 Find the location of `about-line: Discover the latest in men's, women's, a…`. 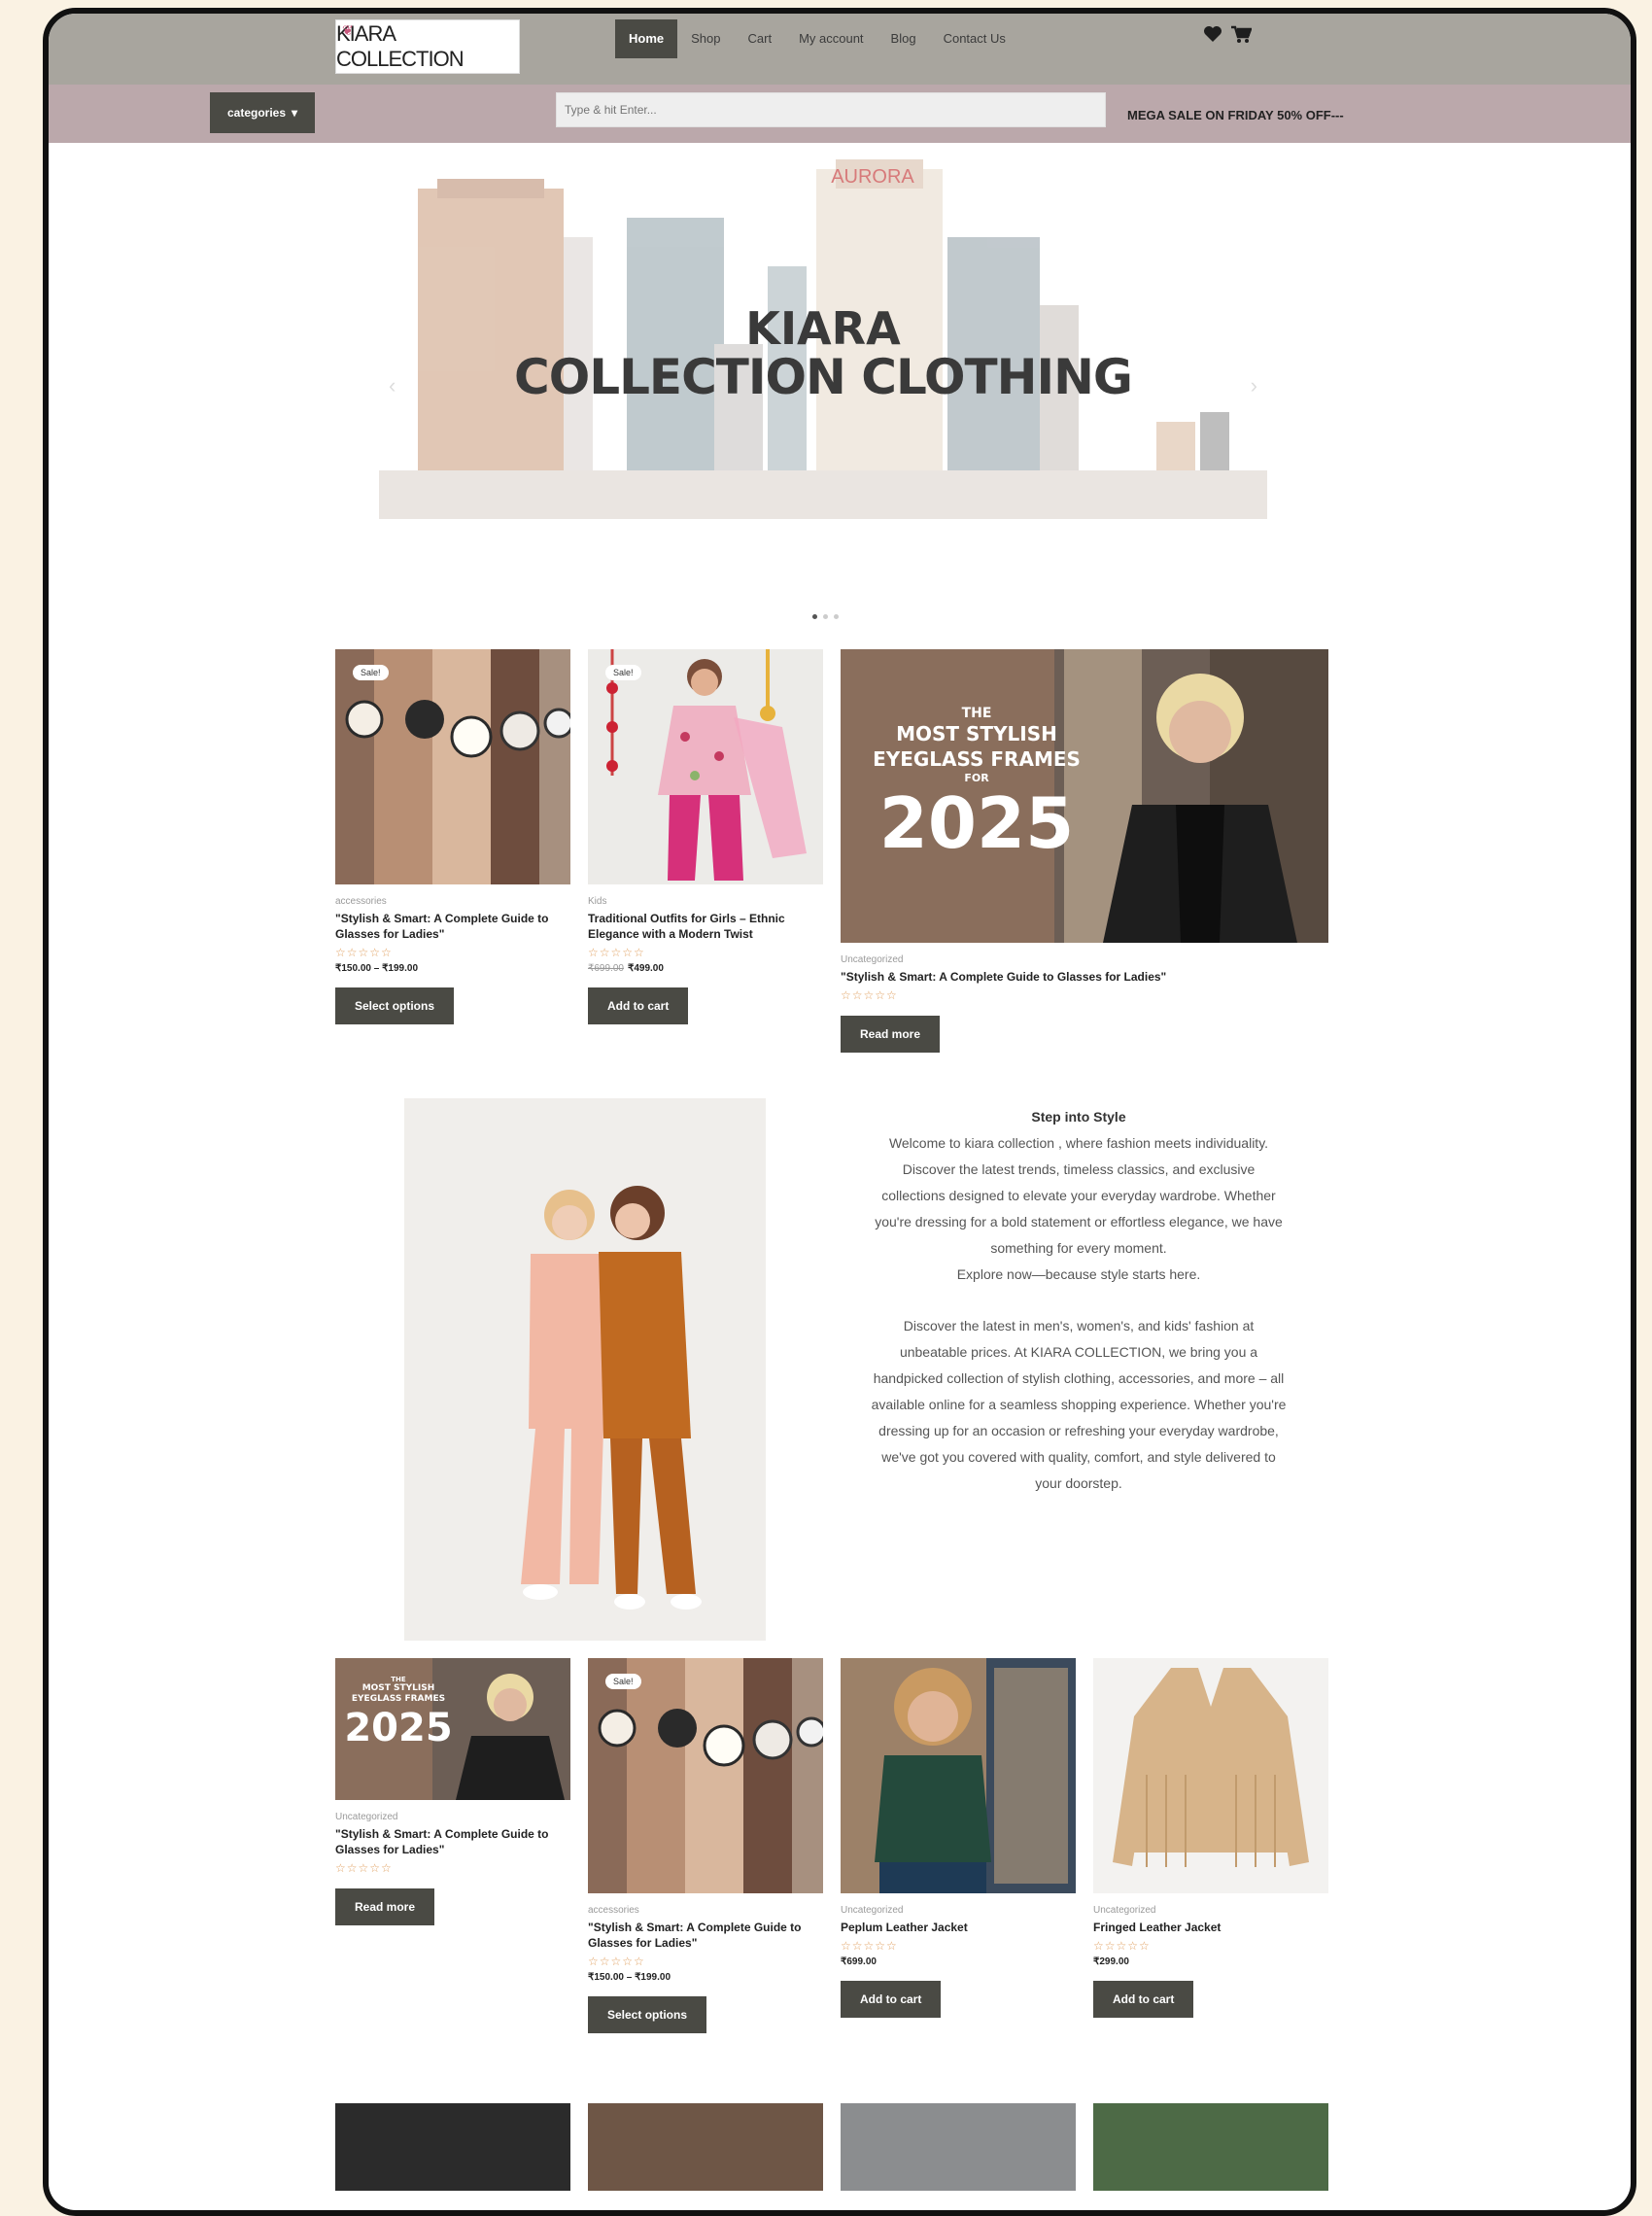

about-line: Discover the latest in men's, women's, a… is located at coordinates (1079, 1325).